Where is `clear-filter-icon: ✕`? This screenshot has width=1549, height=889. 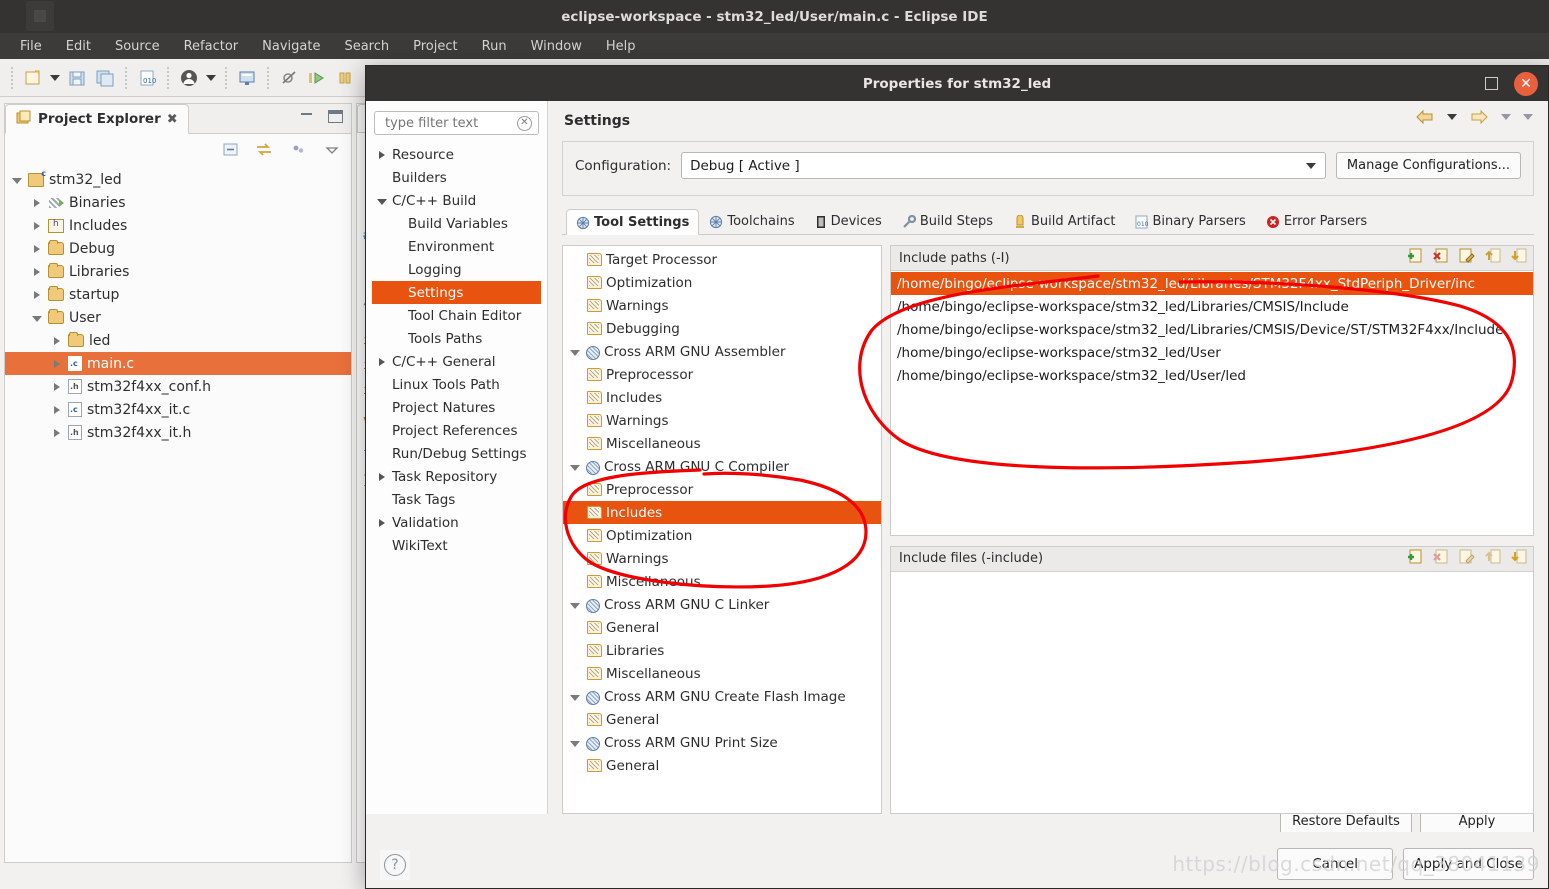 clear-filter-icon: ✕ is located at coordinates (524, 123).